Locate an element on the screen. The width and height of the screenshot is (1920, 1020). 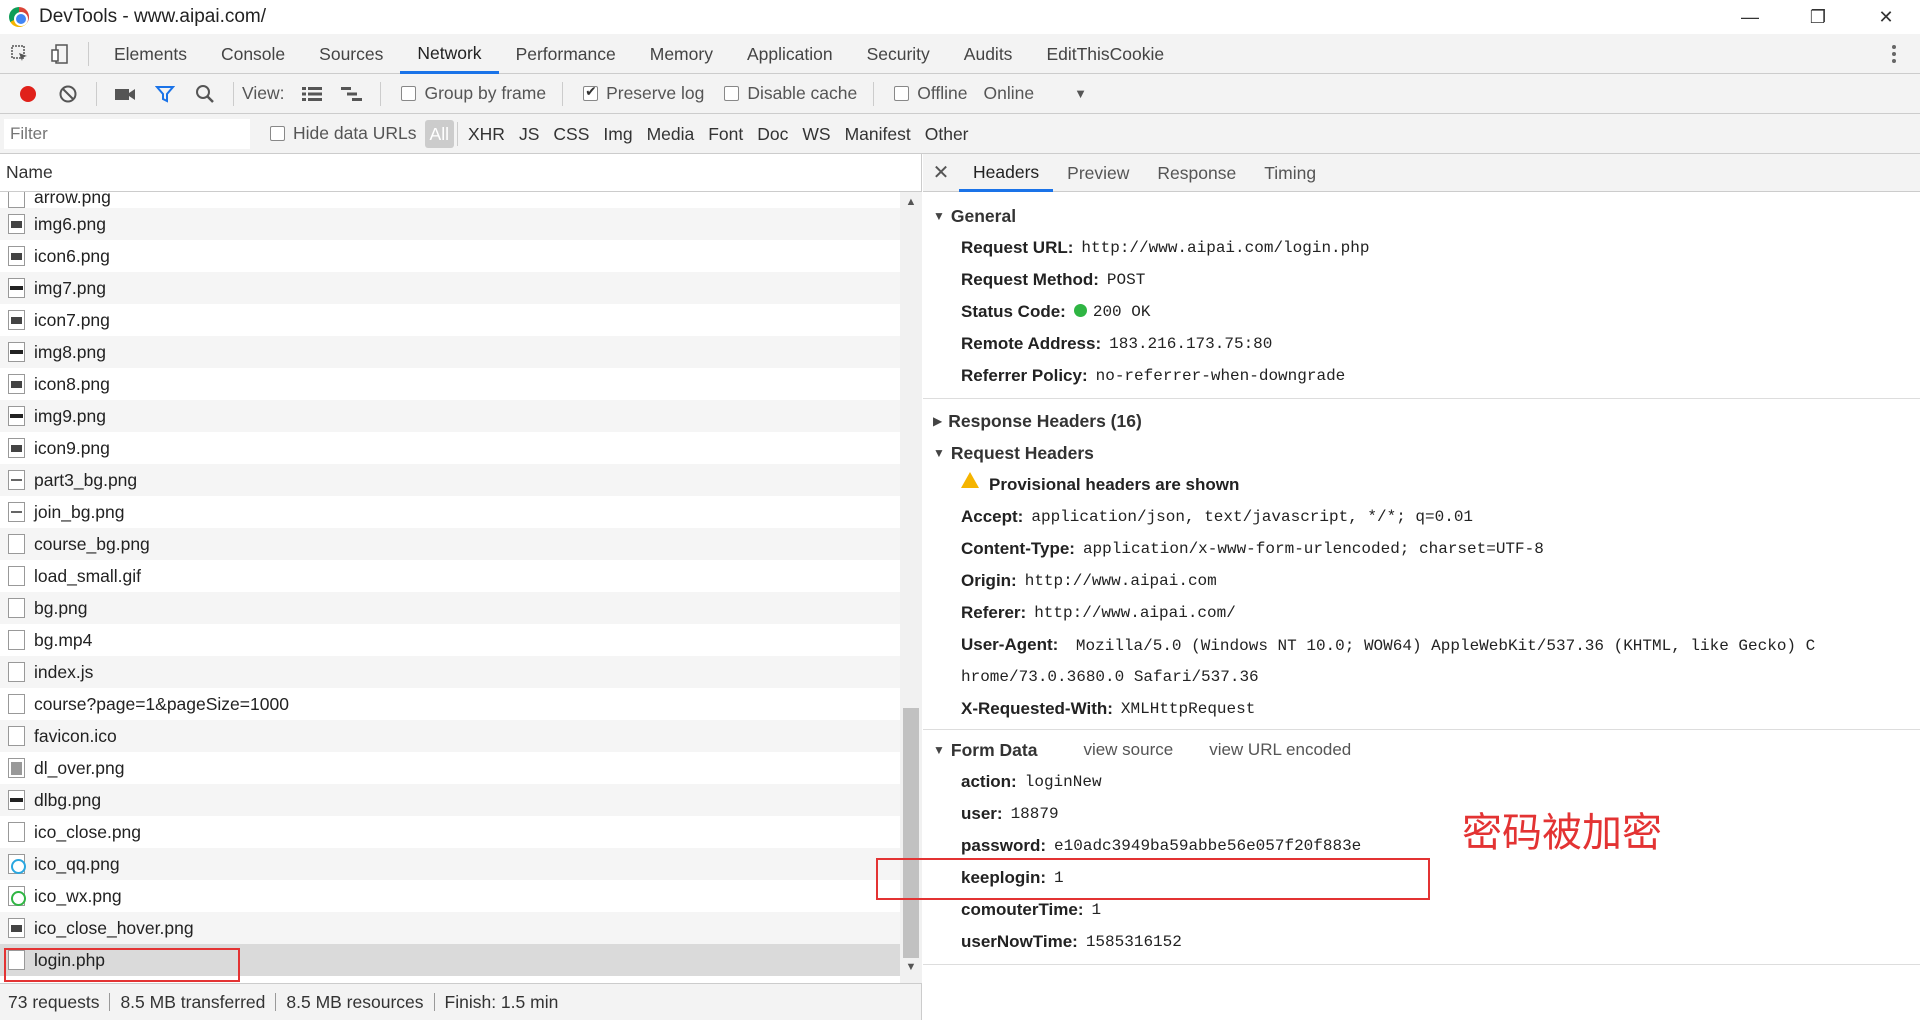
tab-console: Console is located at coordinates (253, 54).